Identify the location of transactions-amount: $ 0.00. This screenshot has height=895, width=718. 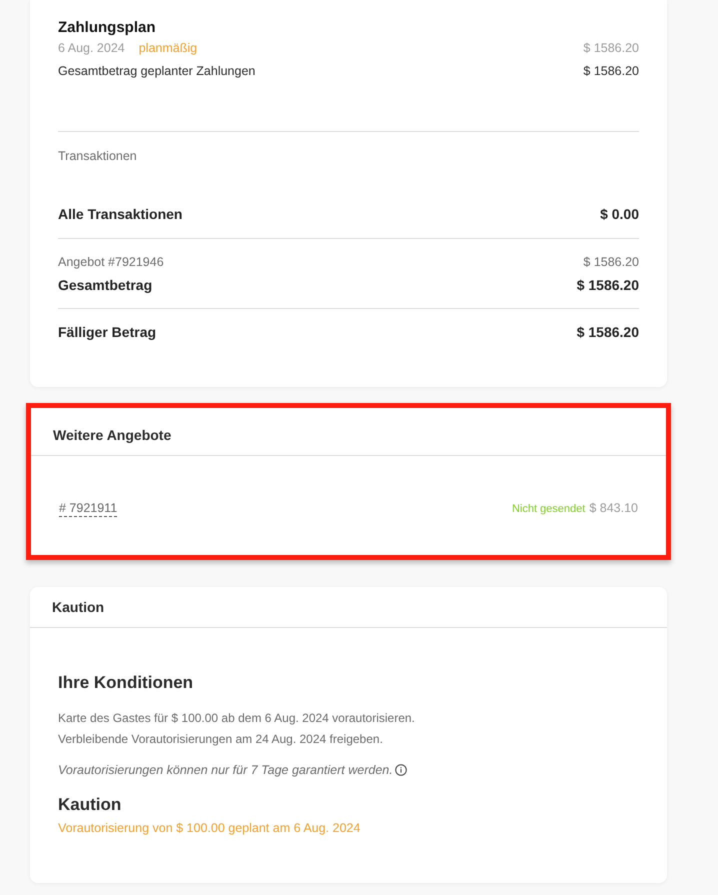
(619, 214).